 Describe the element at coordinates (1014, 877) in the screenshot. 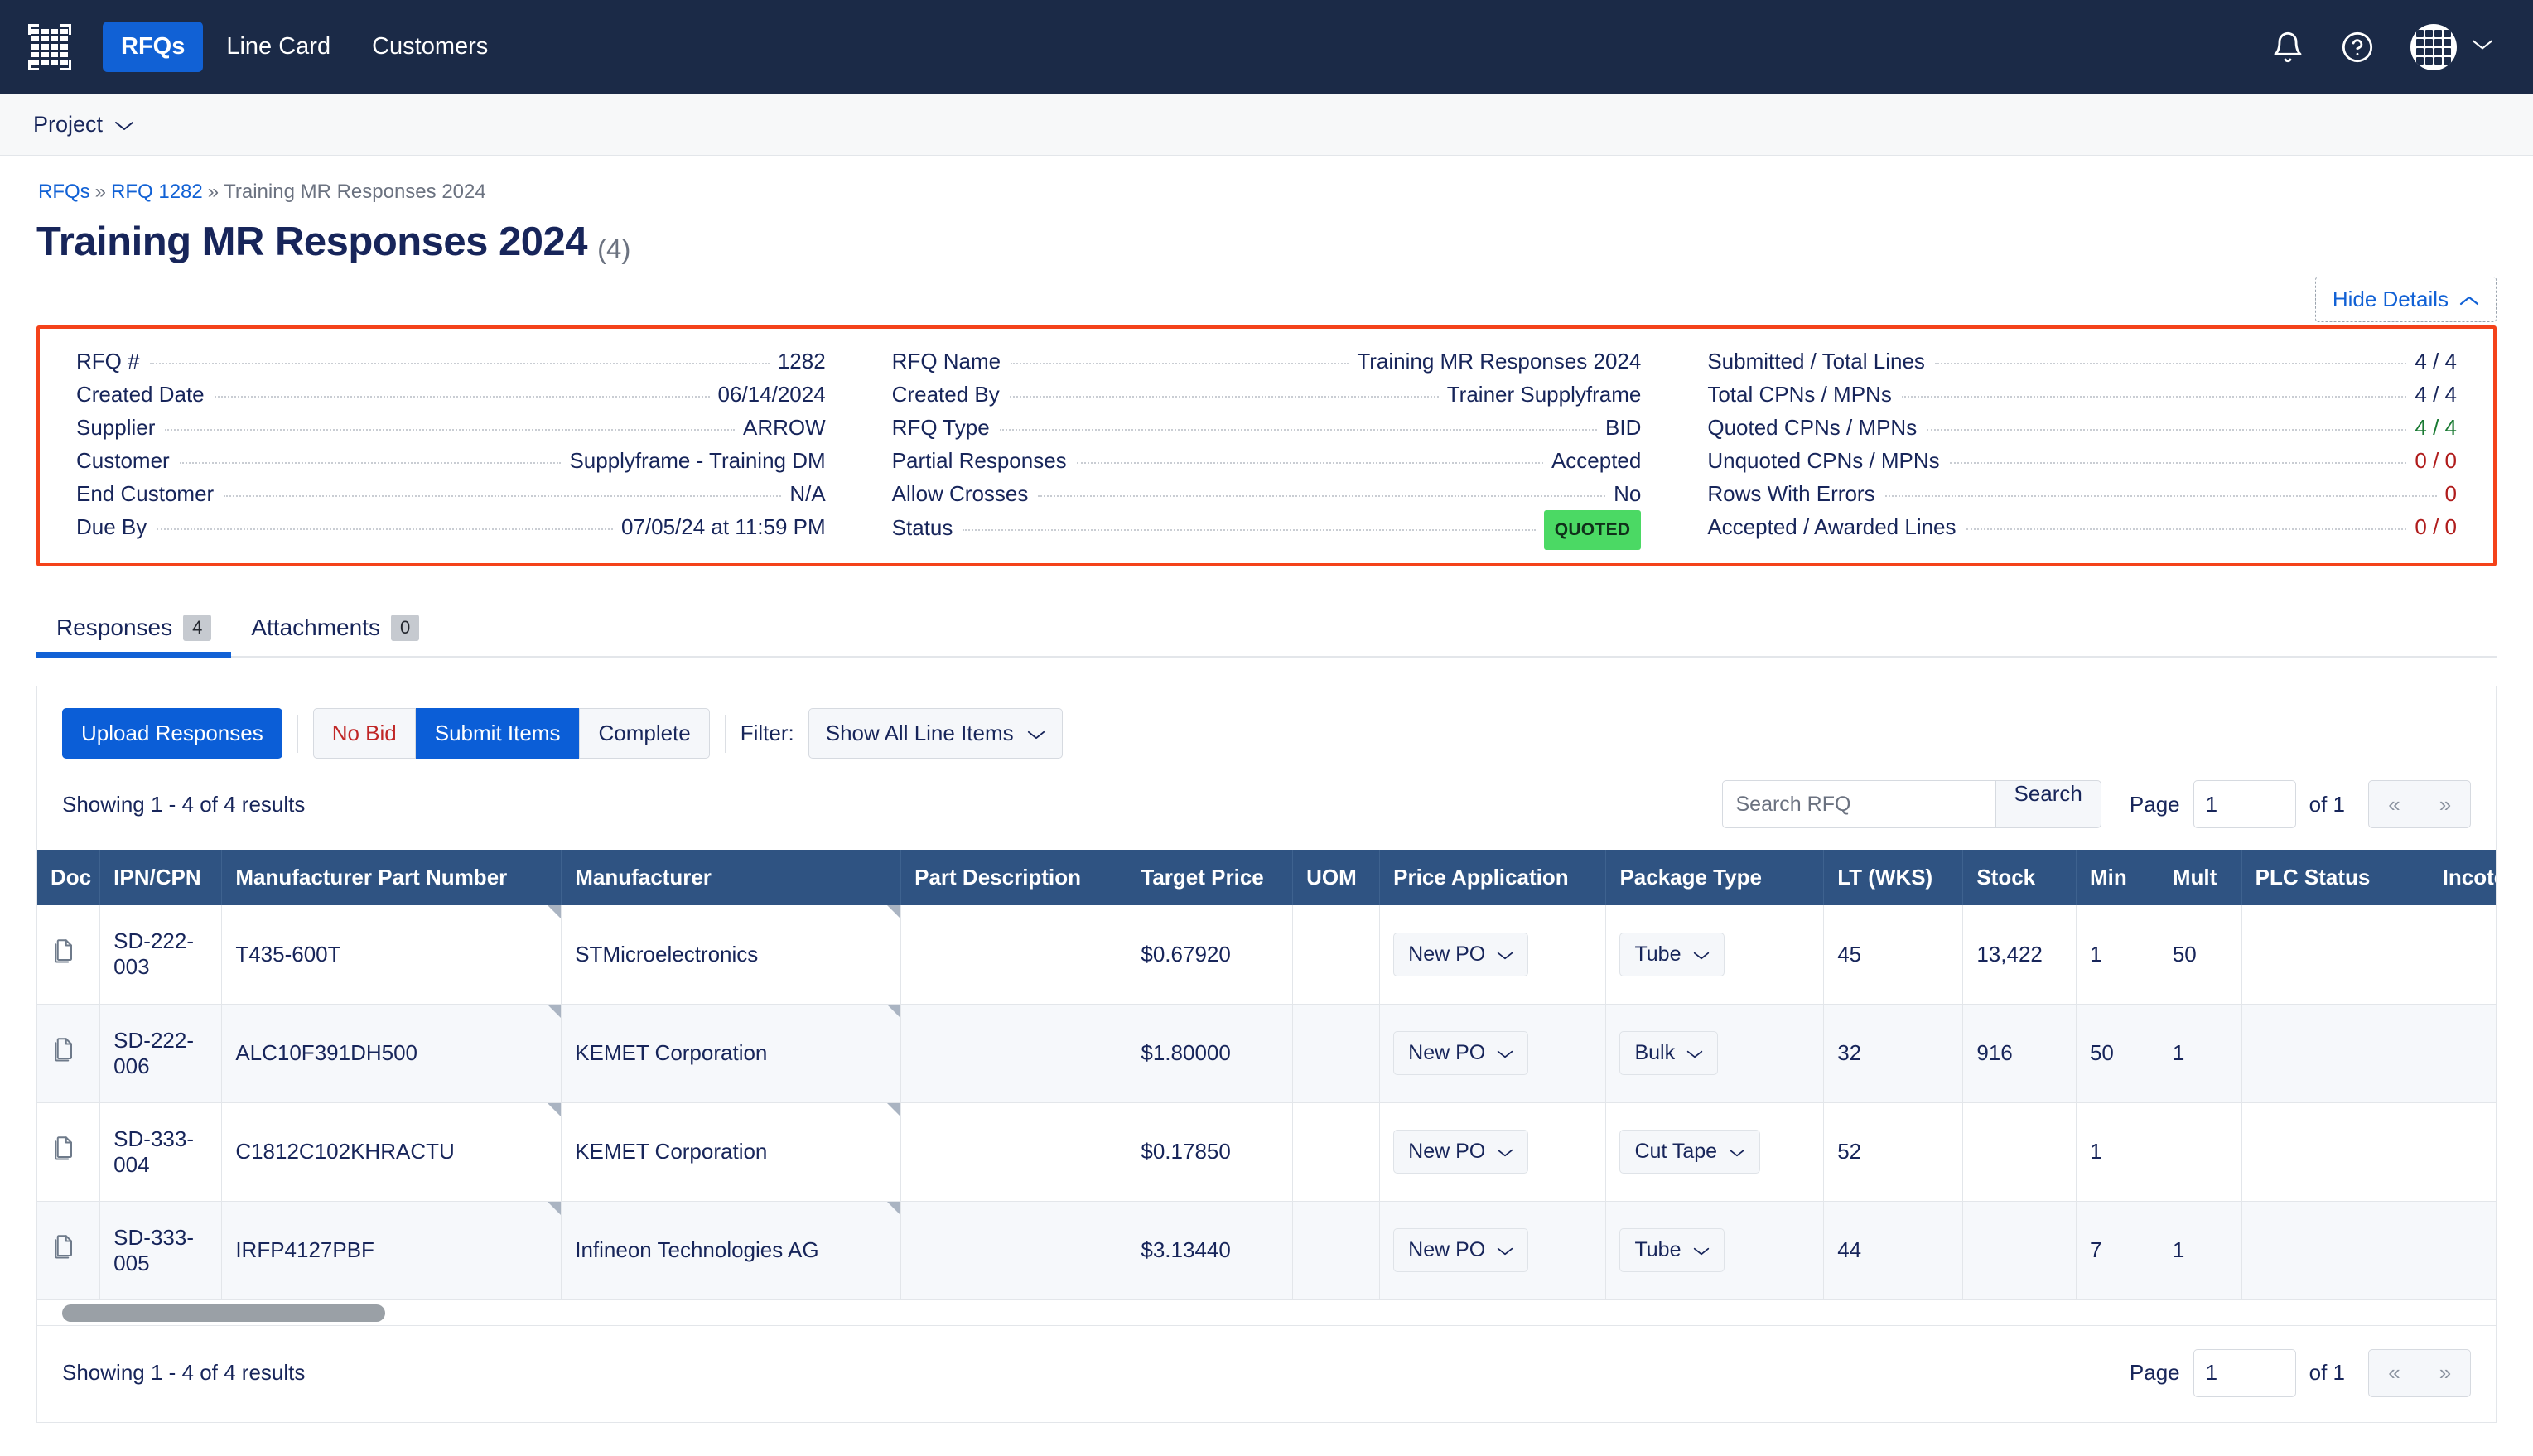

I see `column-header-part-description: Part Description` at that location.